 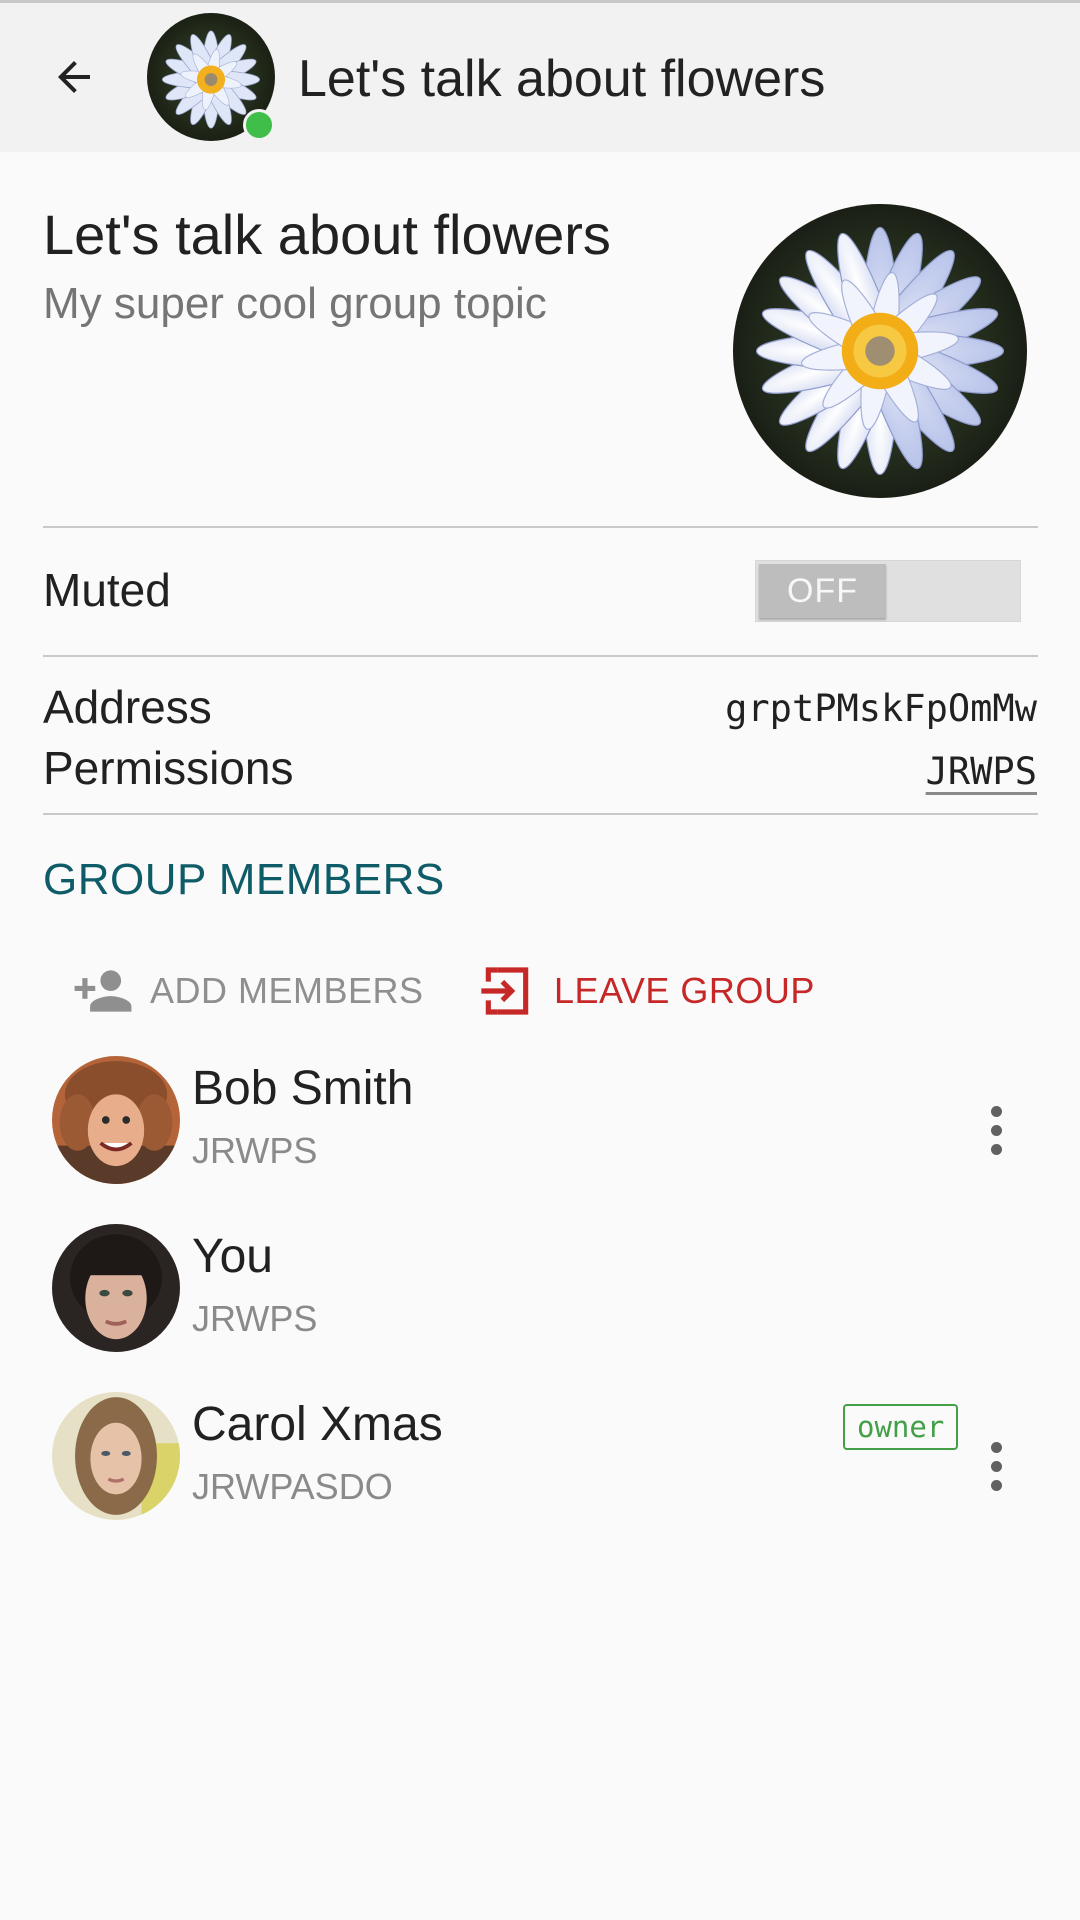 I want to click on group-members-title: GROUP MEMBERS, so click(x=244, y=879).